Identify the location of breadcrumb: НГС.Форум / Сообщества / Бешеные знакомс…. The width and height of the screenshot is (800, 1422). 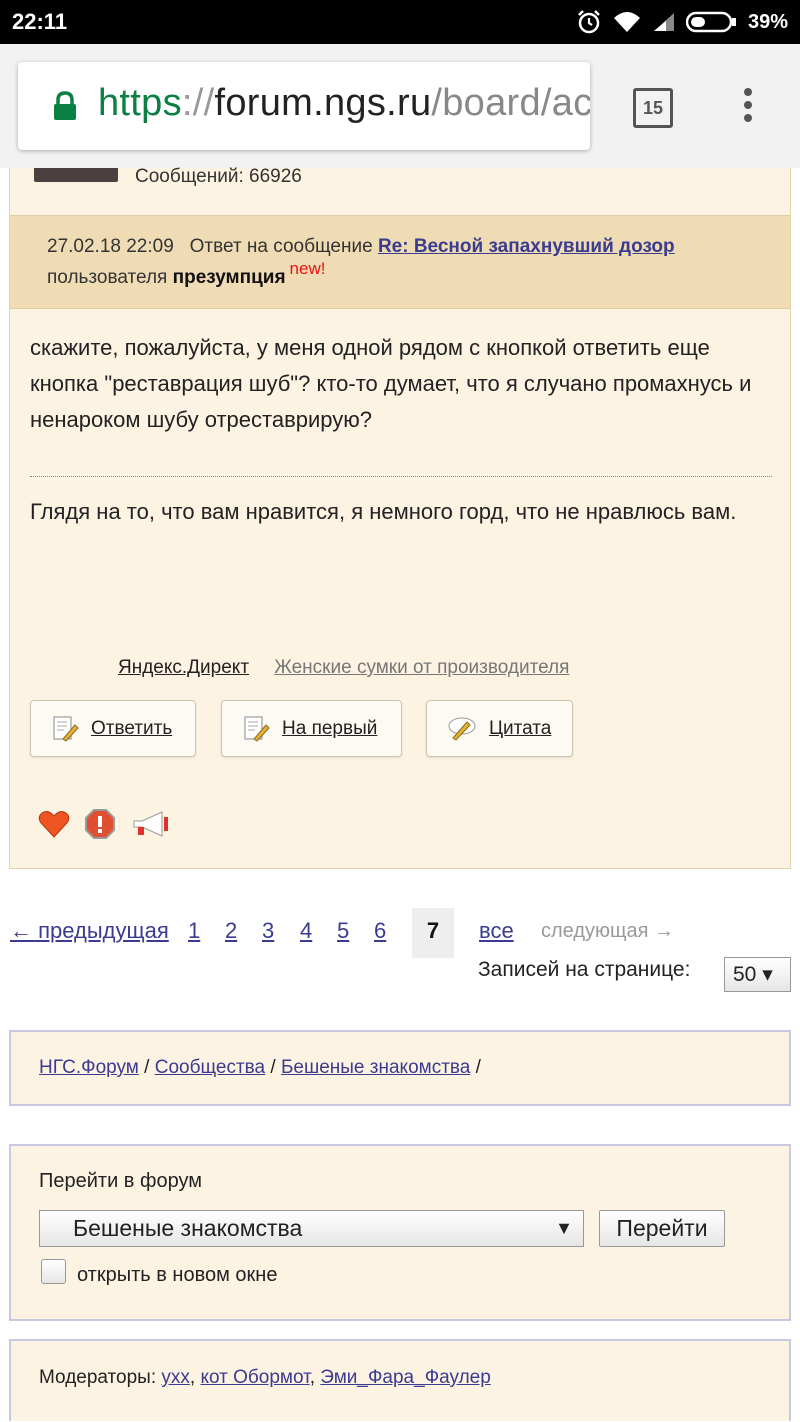
(400, 1068).